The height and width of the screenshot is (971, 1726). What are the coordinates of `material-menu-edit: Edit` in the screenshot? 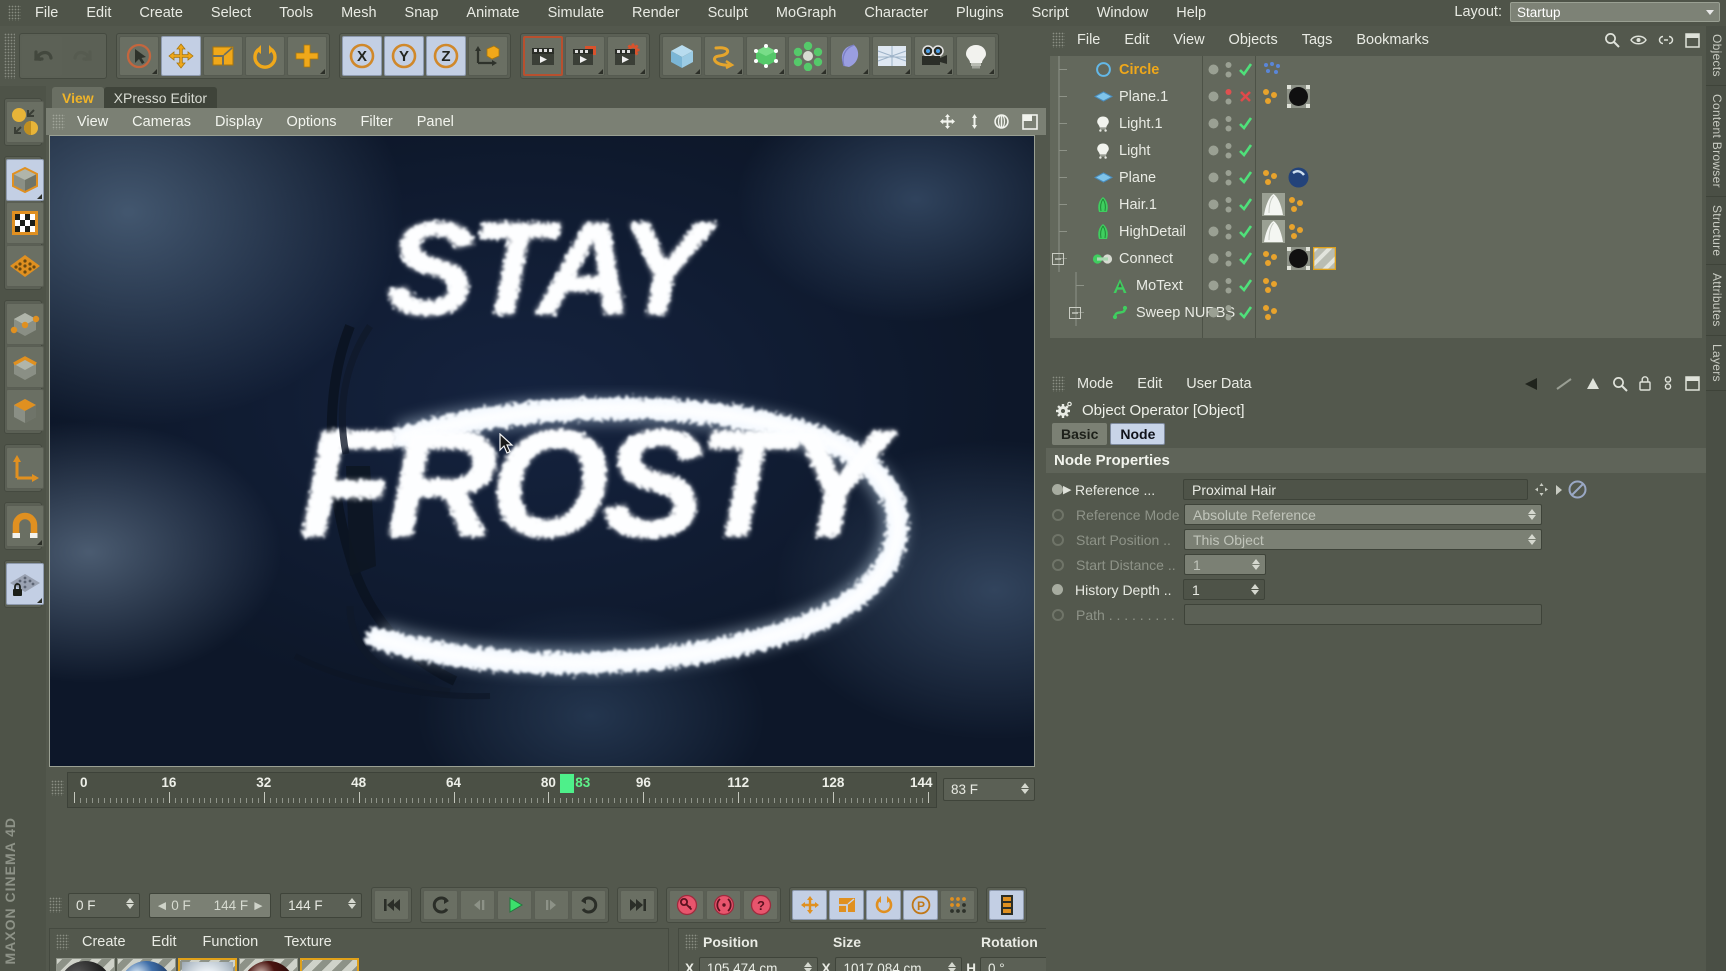 It's located at (164, 942).